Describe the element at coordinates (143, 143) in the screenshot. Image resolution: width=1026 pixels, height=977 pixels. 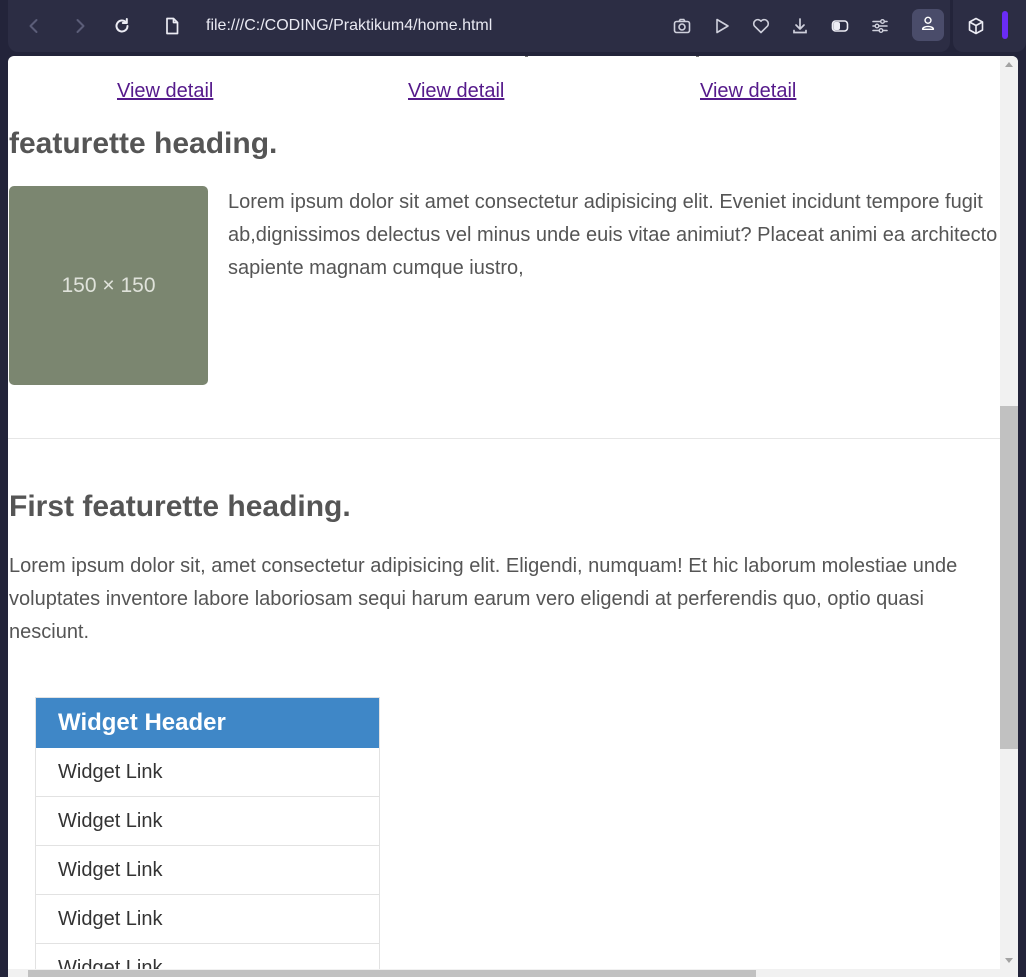
I see `featurette-heading: featurette heading.` at that location.